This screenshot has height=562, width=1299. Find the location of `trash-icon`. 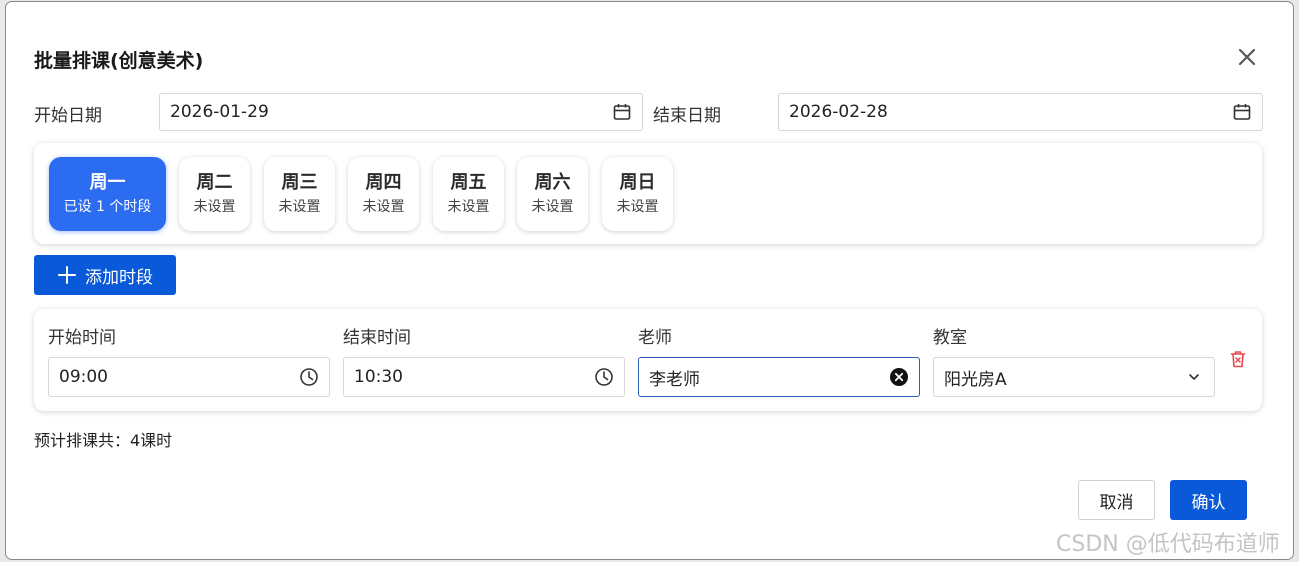

trash-icon is located at coordinates (1238, 359).